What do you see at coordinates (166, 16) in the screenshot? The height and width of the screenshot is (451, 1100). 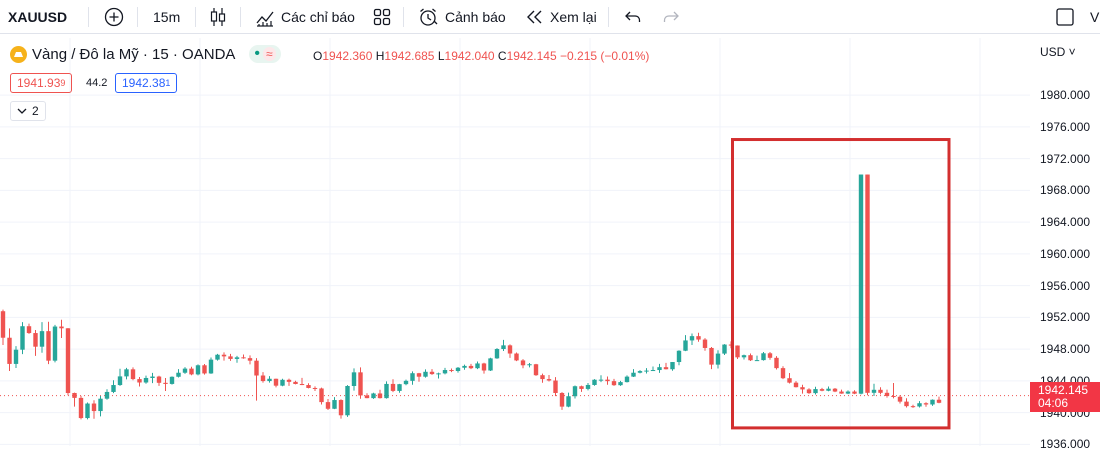 I see `interval-button: 15m` at bounding box center [166, 16].